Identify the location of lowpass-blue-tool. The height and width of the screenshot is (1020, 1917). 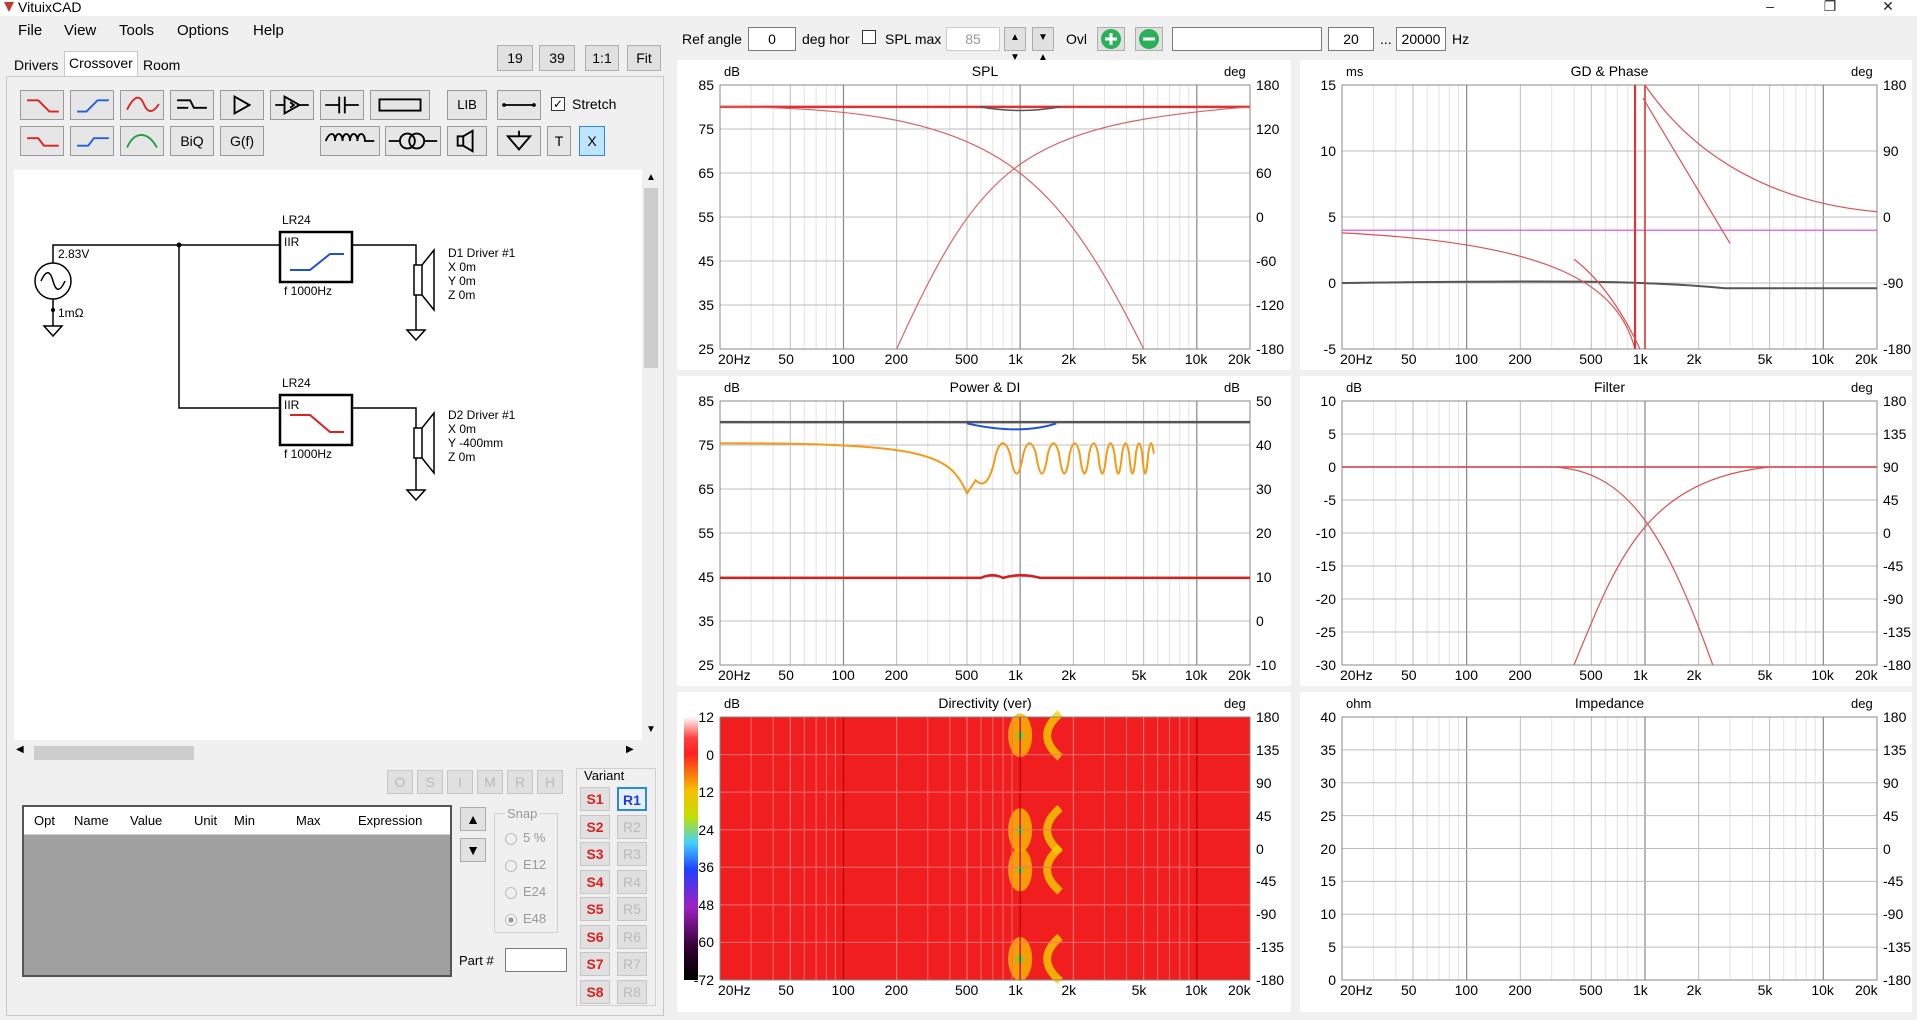
(92, 141).